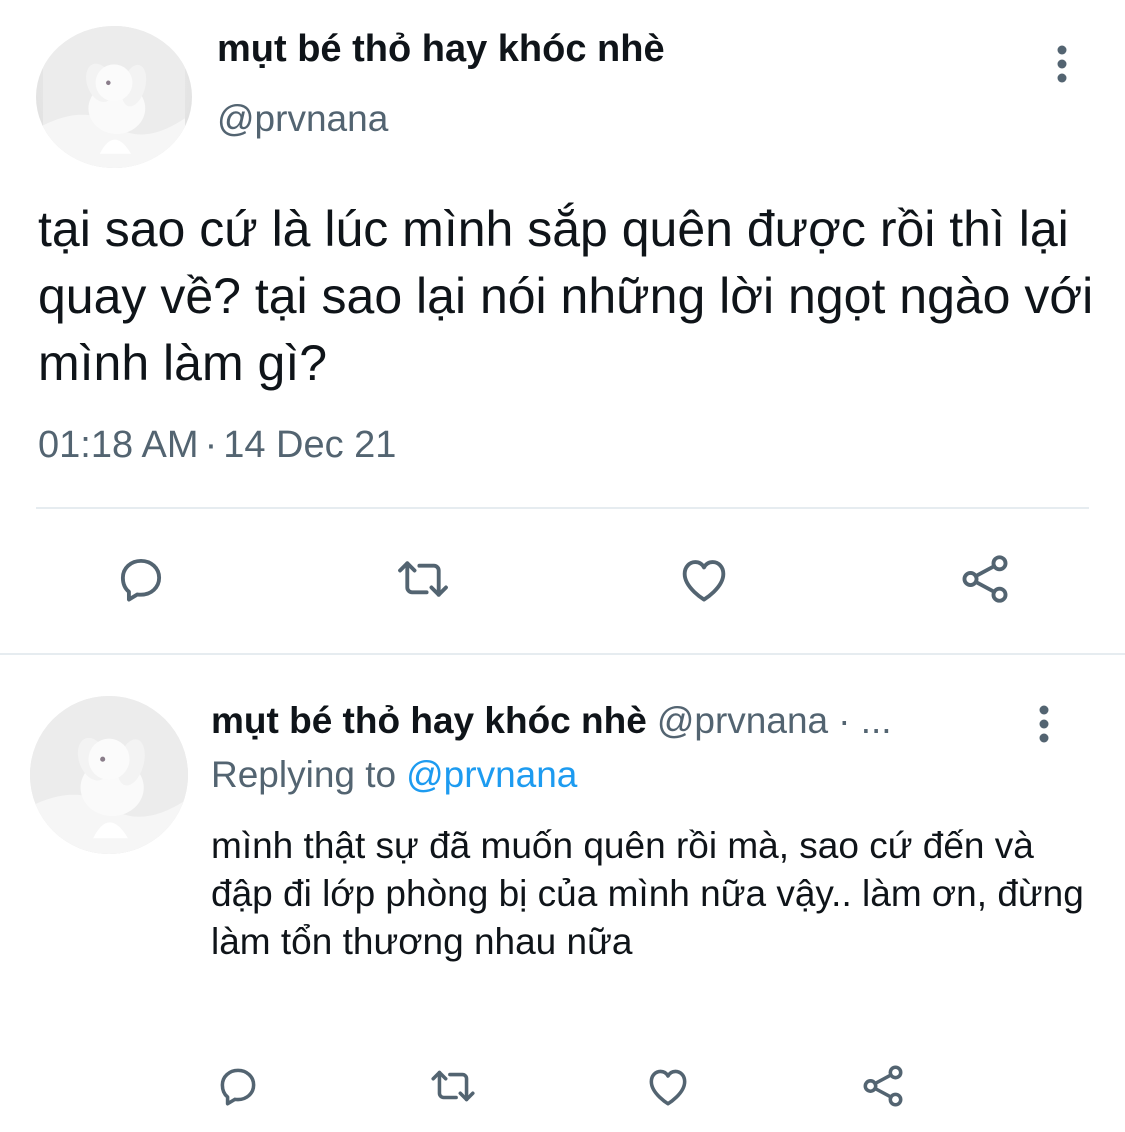 The height and width of the screenshot is (1132, 1125). I want to click on reply-author-name: mụt bé thỏ hay khóc nhè, so click(429, 720).